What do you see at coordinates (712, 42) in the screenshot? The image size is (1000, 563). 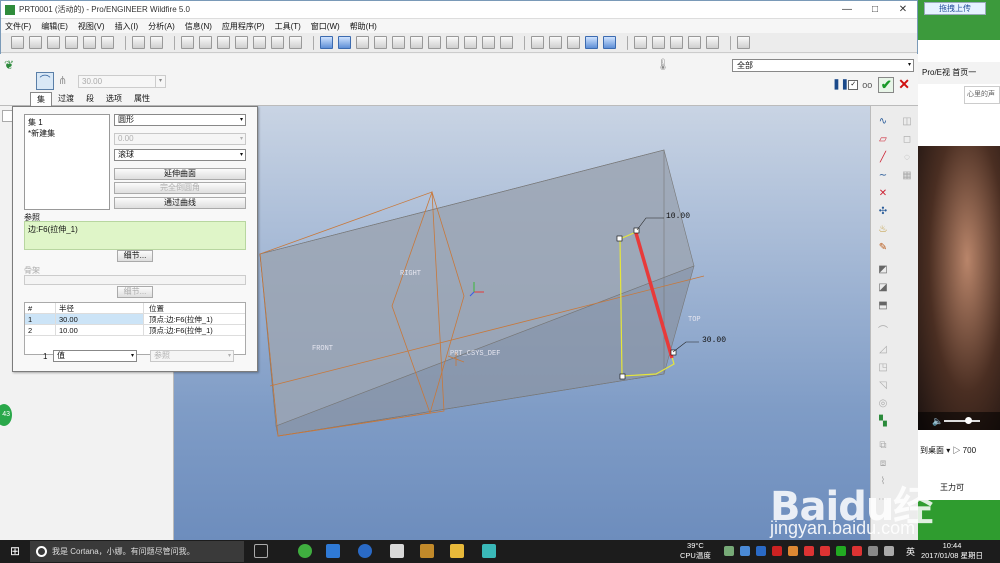 I see `annotations-icon` at bounding box center [712, 42].